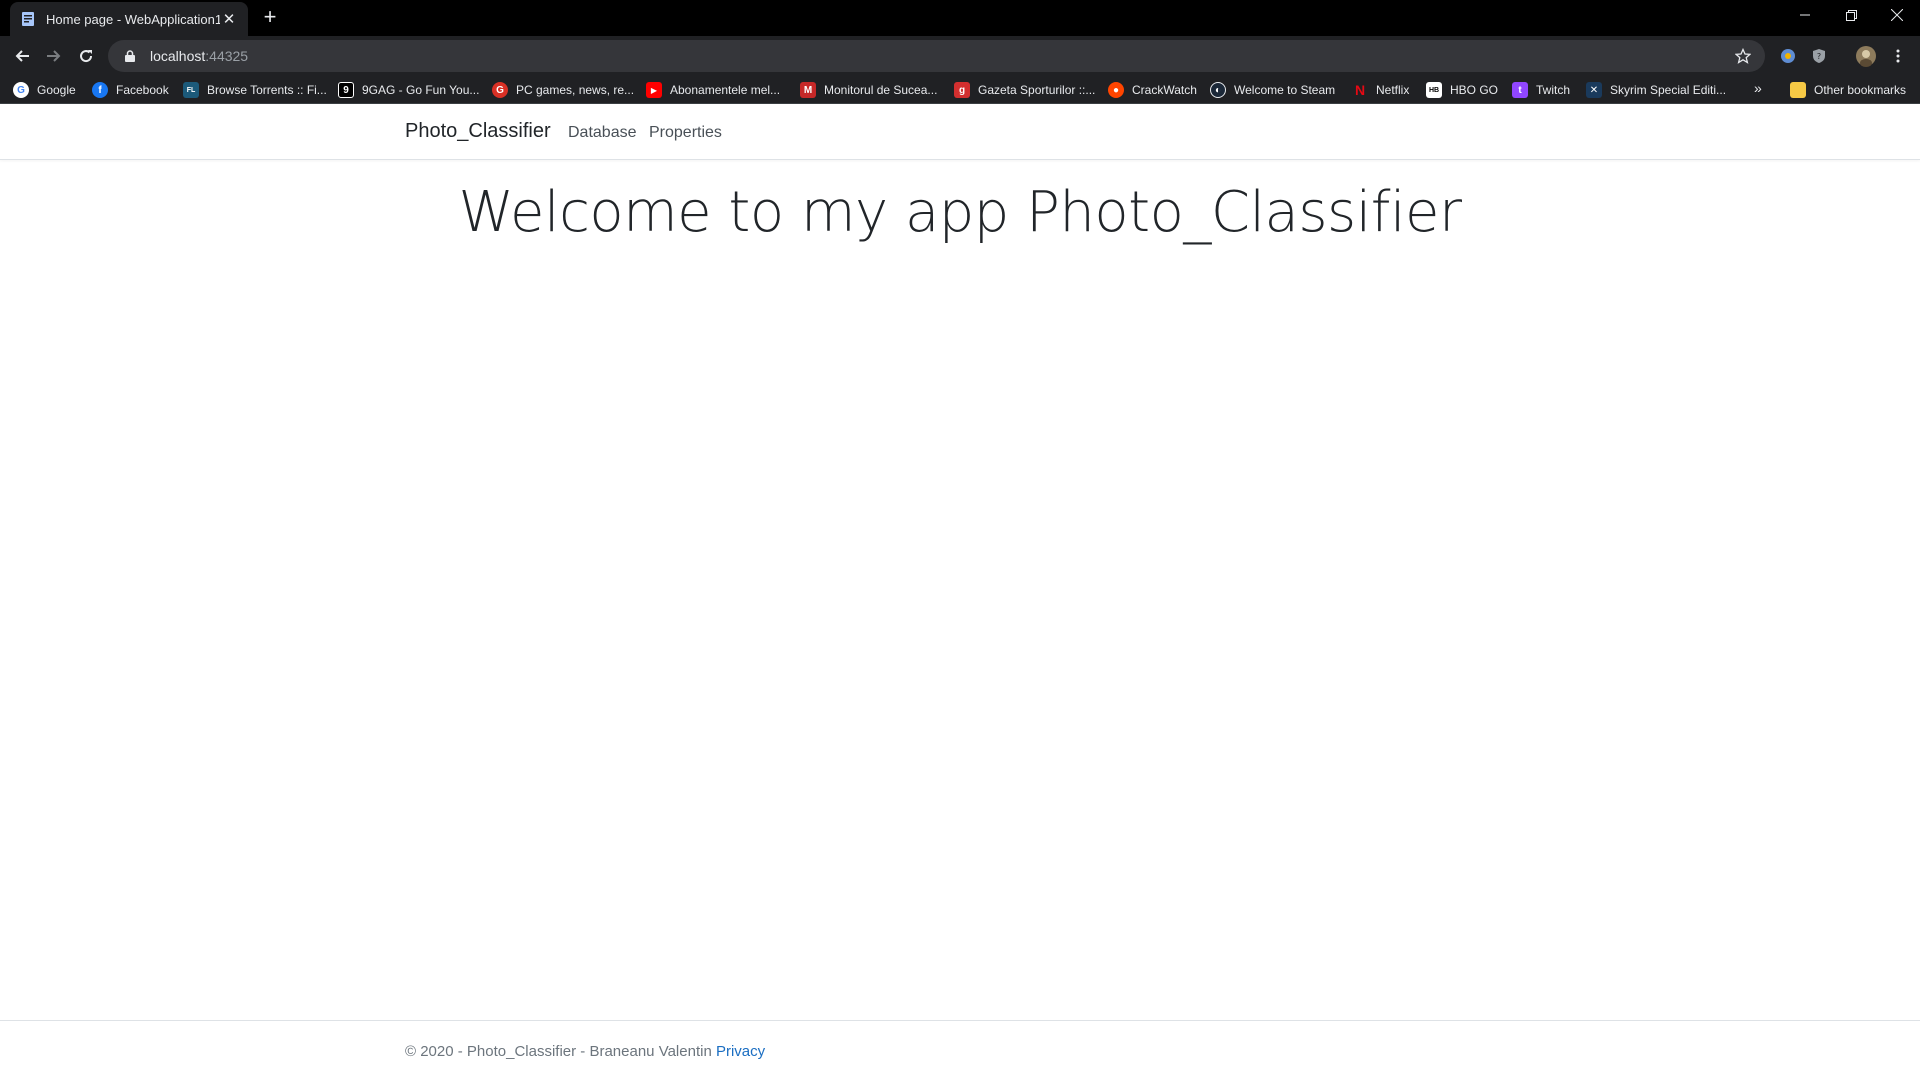  Describe the element at coordinates (1434, 90) in the screenshot. I see `hbogo-icon: HB` at that location.